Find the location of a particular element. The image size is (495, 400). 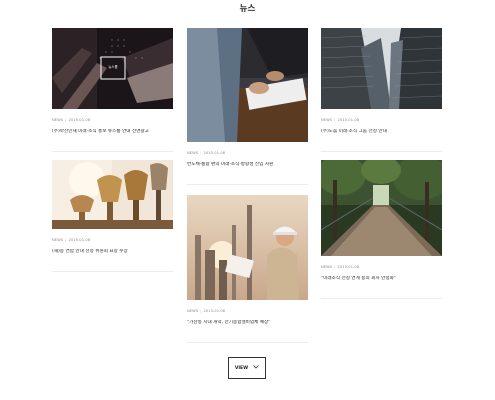

handshake-image is located at coordinates (247, 85).